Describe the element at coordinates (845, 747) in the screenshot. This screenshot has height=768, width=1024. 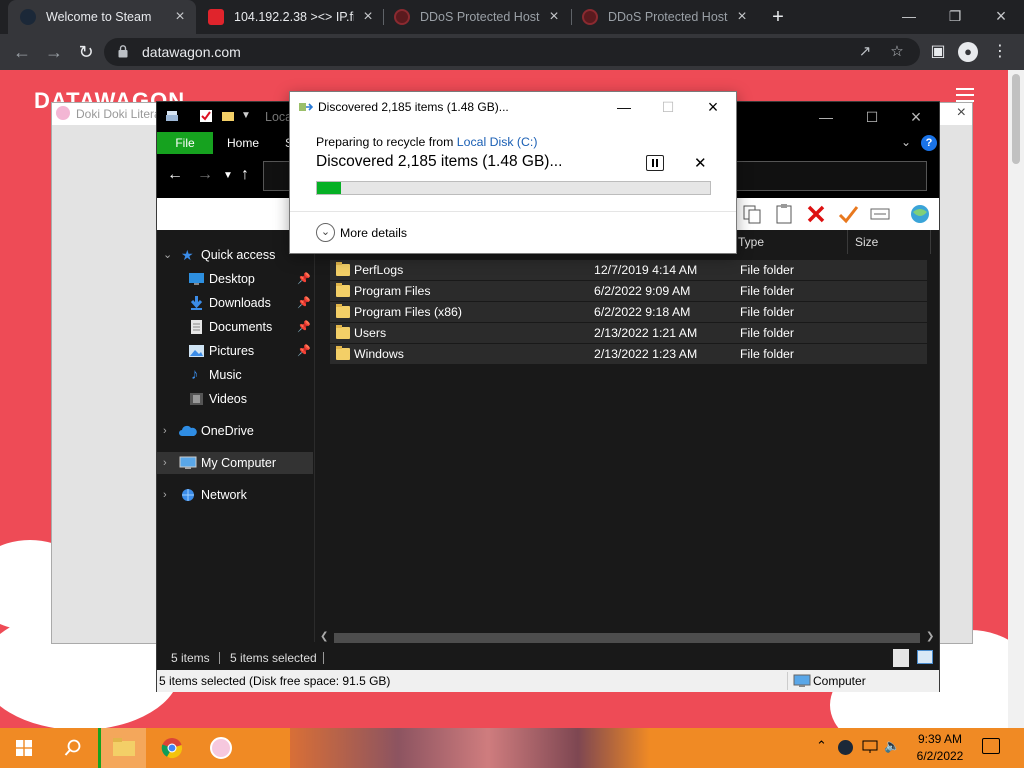
I see `steam-tray-icon` at that location.